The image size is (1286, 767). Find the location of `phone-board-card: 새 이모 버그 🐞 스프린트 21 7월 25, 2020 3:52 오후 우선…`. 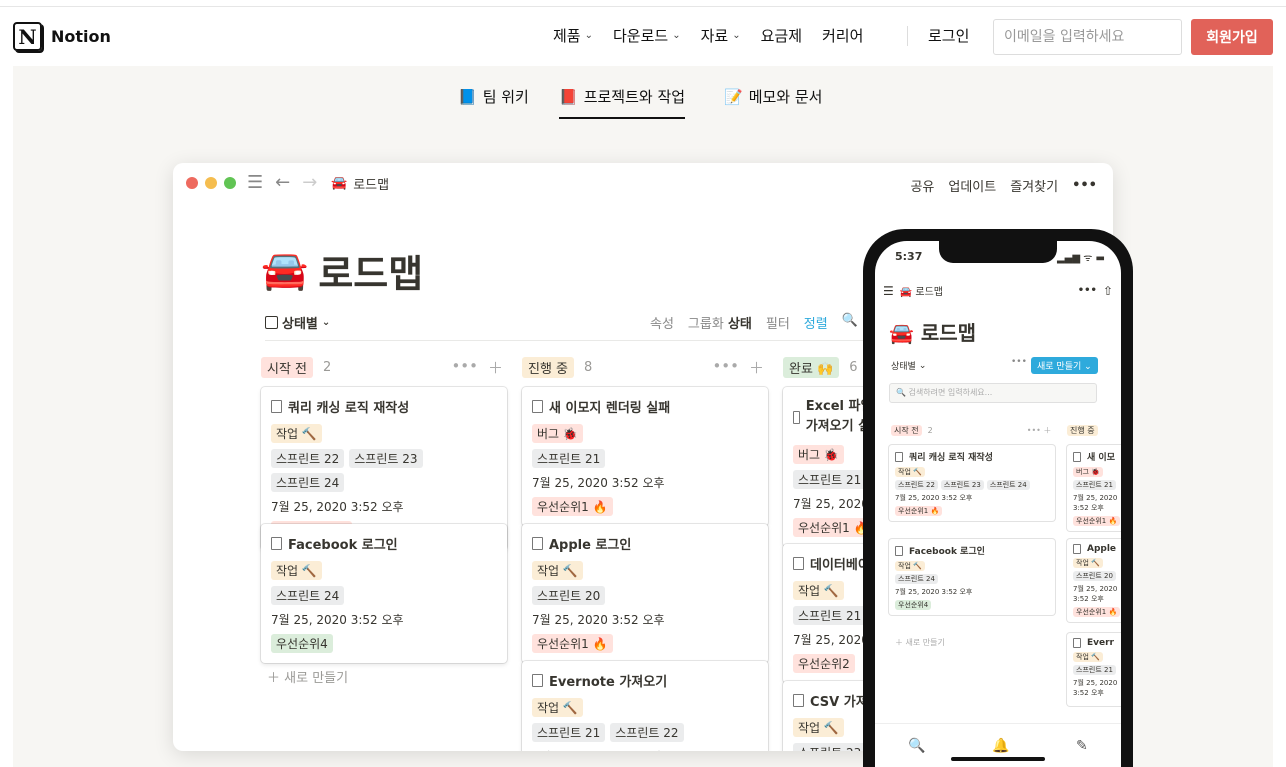

phone-board-card: 새 이모 버그 🐞 스프린트 21 7월 25, 2020 3:52 오후 우선… is located at coordinates (1094, 488).